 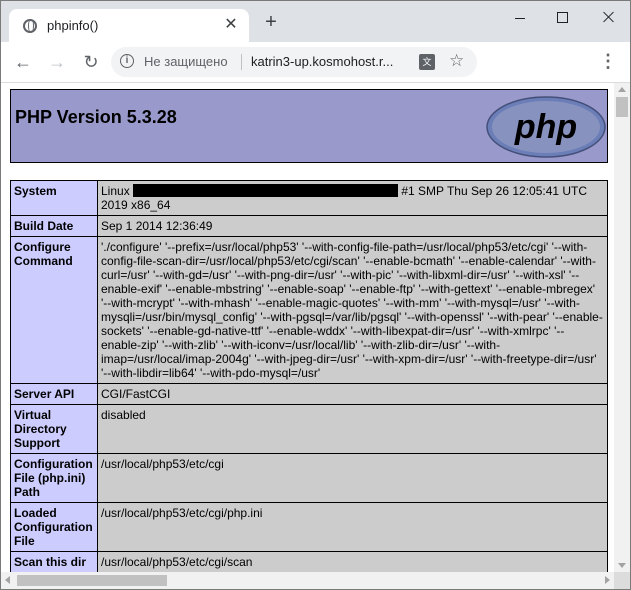 I want to click on minimize-button, so click(x=521, y=18).